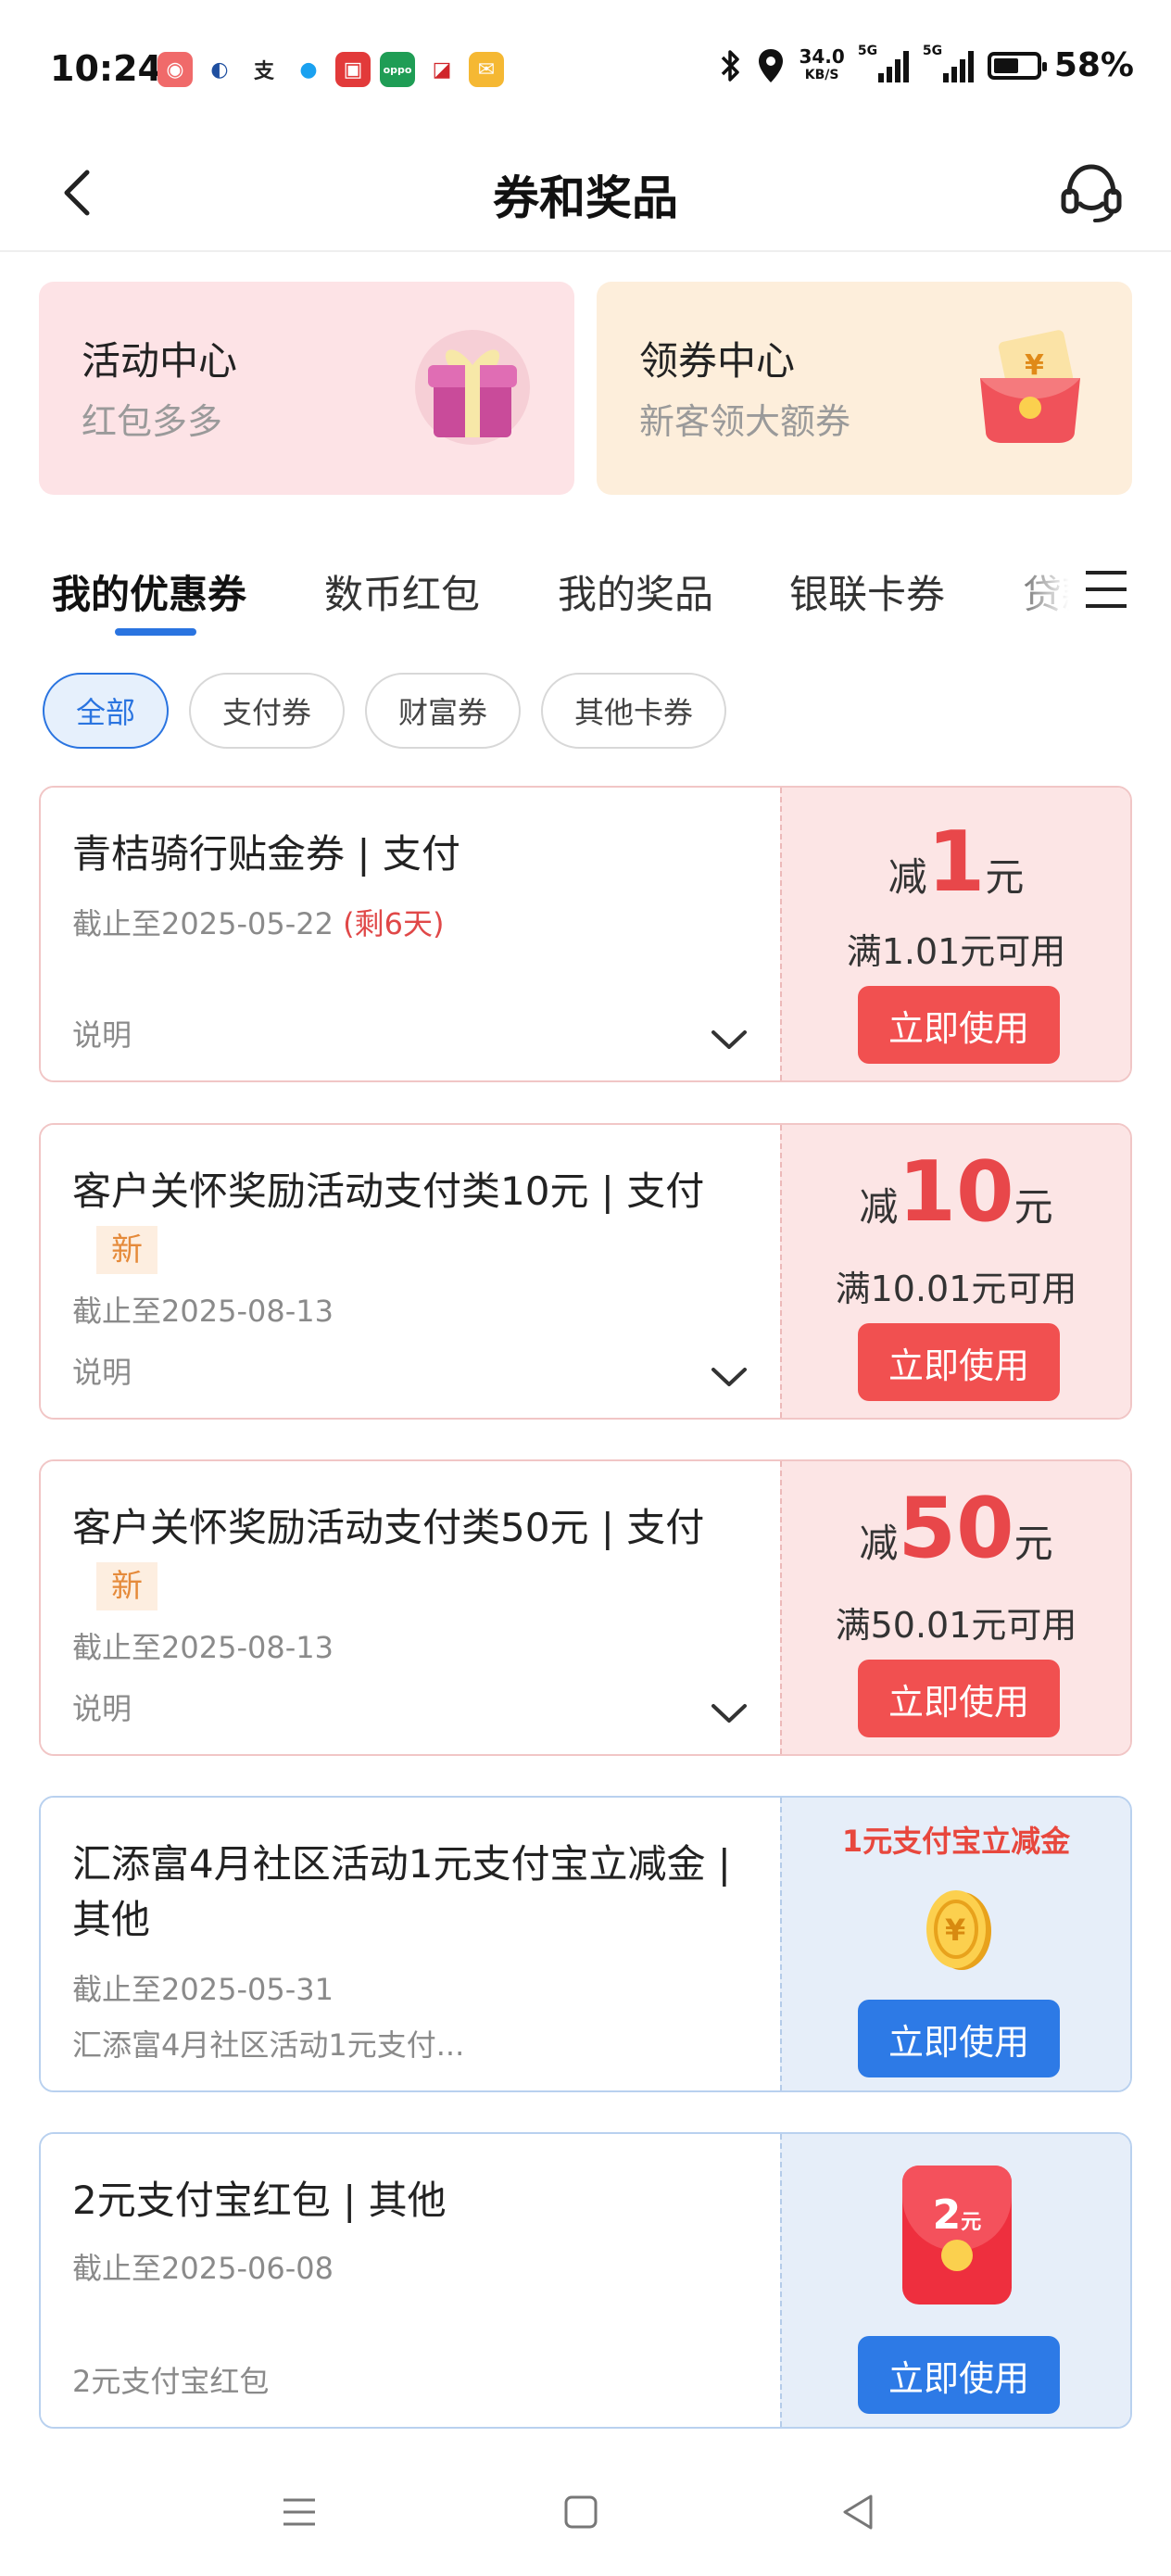 This screenshot has height=2576, width=1171. What do you see at coordinates (956, 1192) in the screenshot?
I see `coupon-amount: 减10元` at bounding box center [956, 1192].